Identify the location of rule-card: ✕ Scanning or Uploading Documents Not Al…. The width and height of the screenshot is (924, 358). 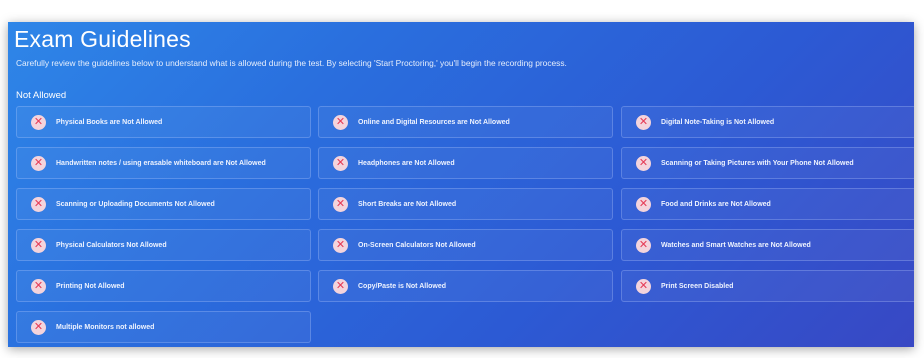
(163, 204).